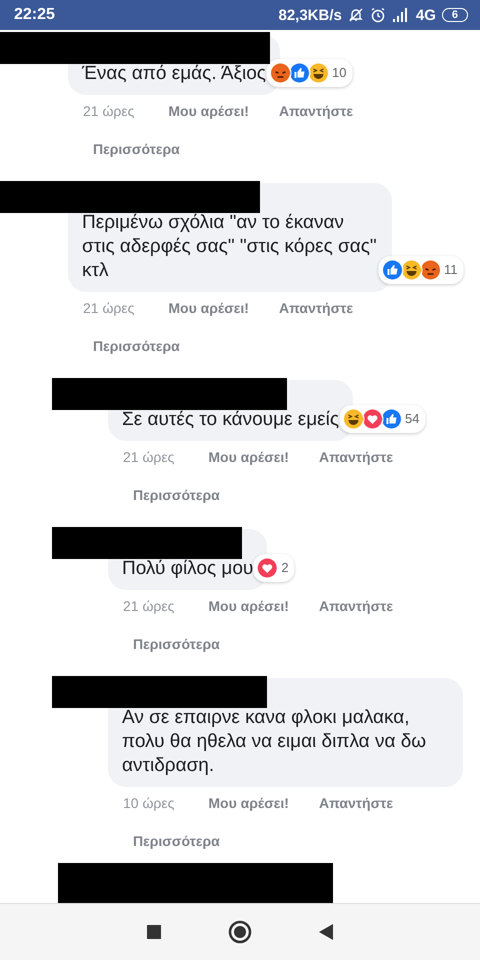 This screenshot has width=480, height=960. Describe the element at coordinates (34, 15) in the screenshot. I see `clock: 22:25` at that location.